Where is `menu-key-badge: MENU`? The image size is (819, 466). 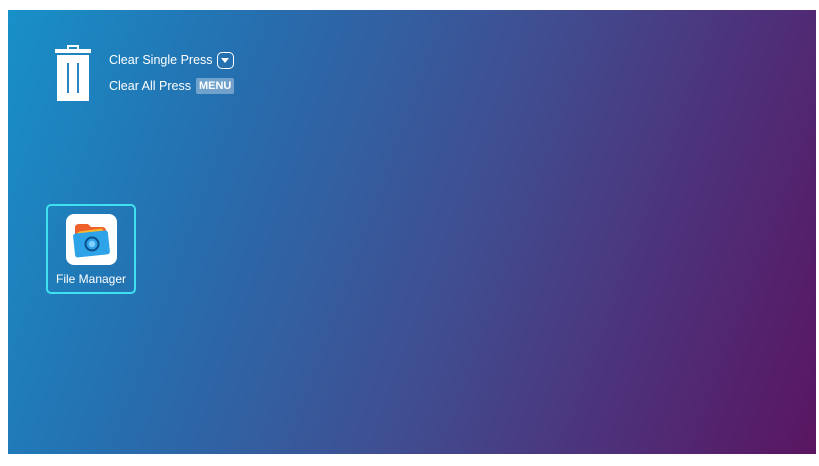 menu-key-badge: MENU is located at coordinates (215, 86).